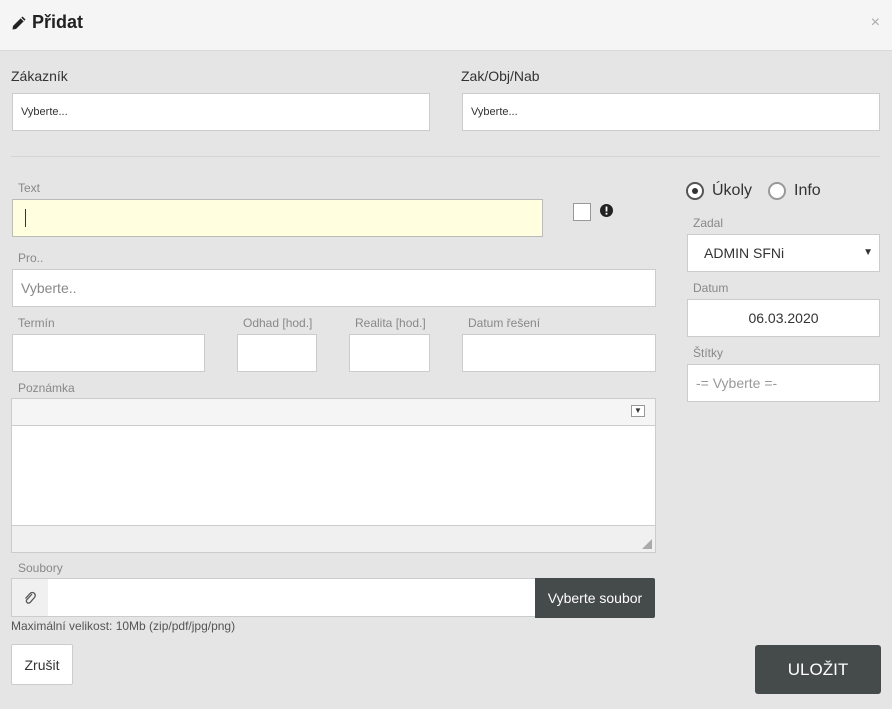 The width and height of the screenshot is (892, 709). Describe the element at coordinates (46, 388) in the screenshot. I see `note-label: Poznámka` at that location.